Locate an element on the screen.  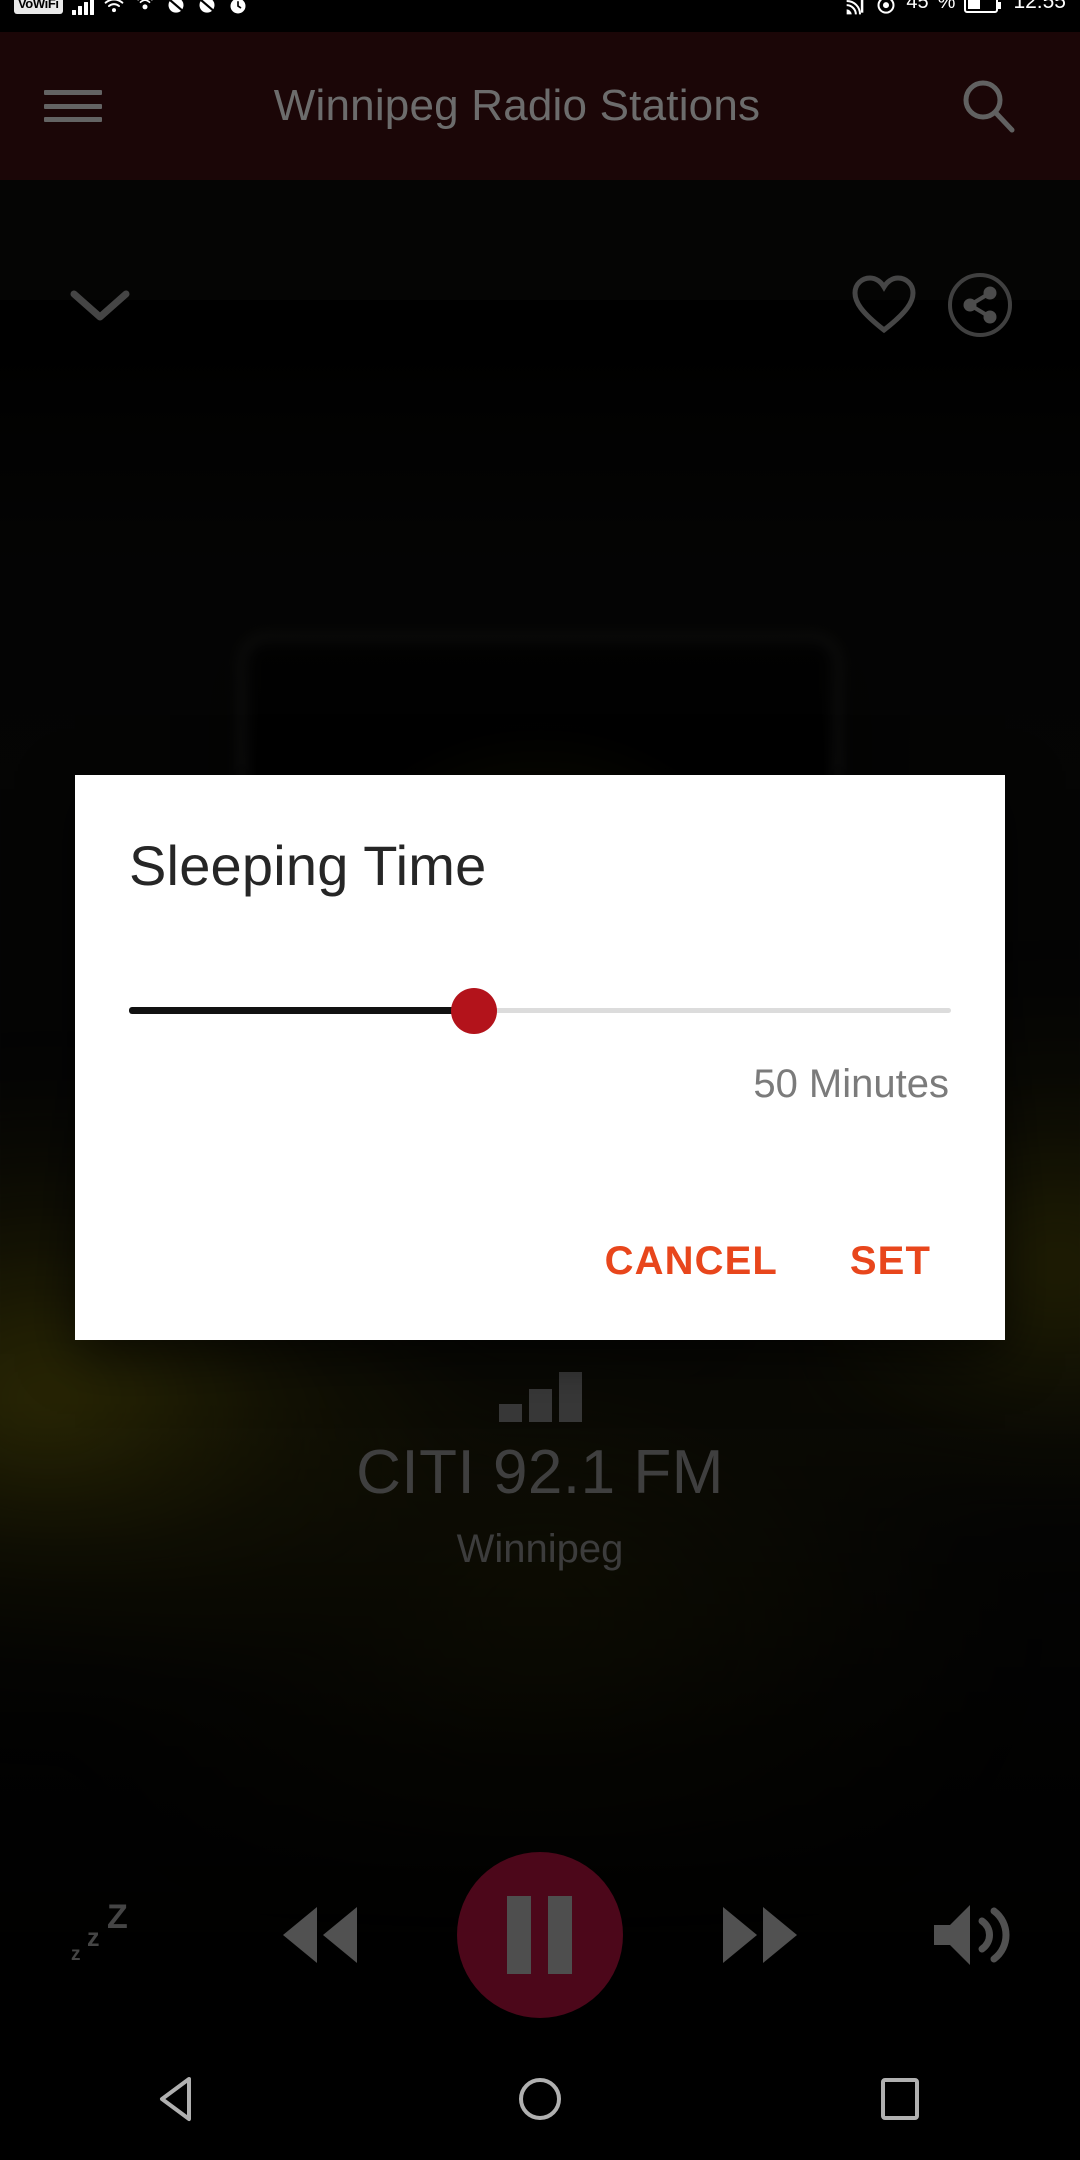
slider-fill is located at coordinates (302, 1010).